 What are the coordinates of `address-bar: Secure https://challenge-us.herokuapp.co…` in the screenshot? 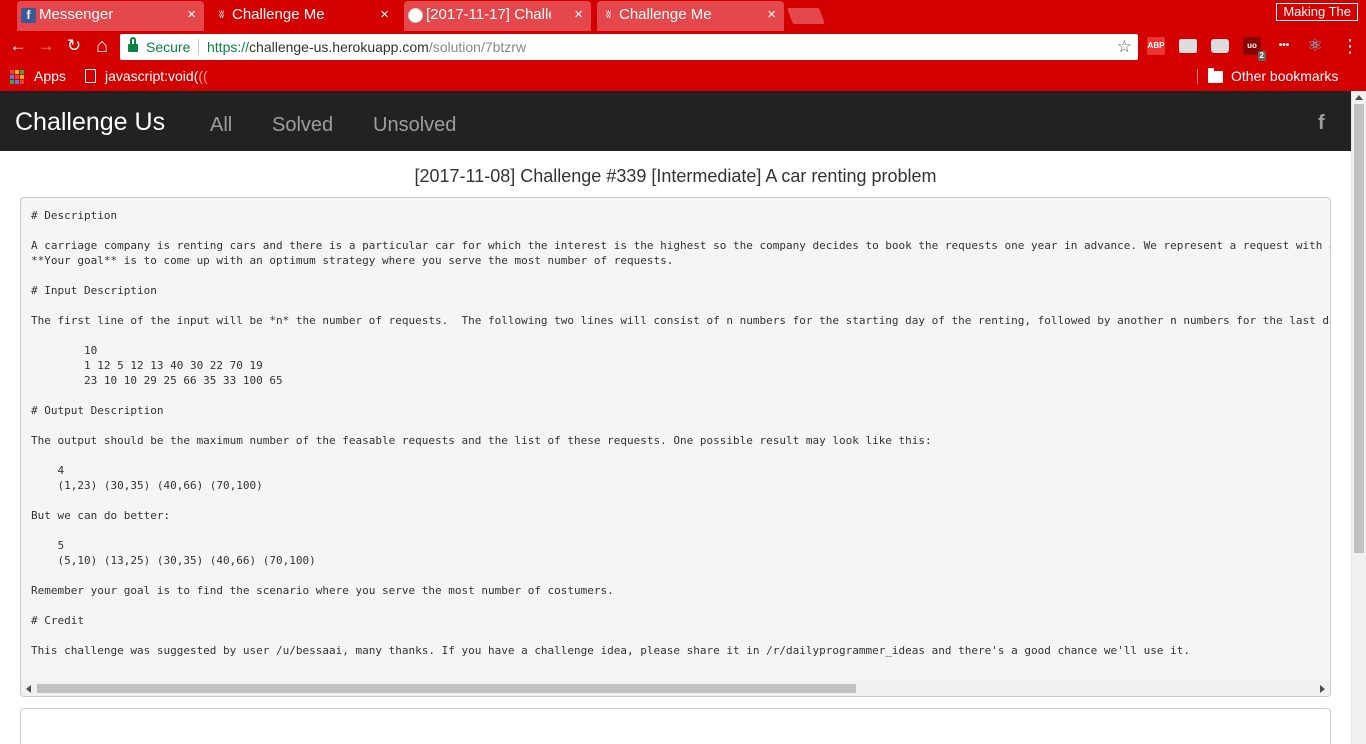 It's located at (629, 47).